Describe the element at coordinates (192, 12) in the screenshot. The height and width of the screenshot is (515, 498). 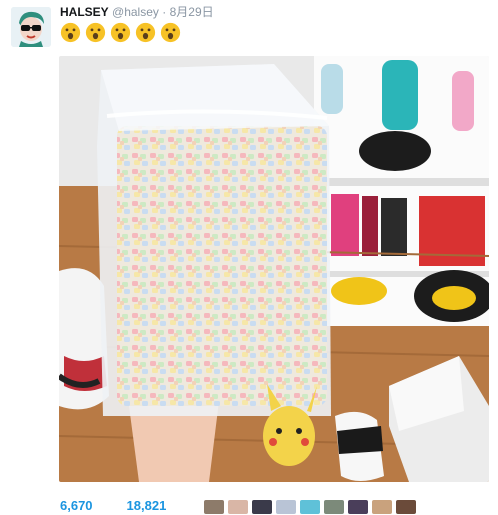
I see `tweet-timestamp: 8月29日` at that location.